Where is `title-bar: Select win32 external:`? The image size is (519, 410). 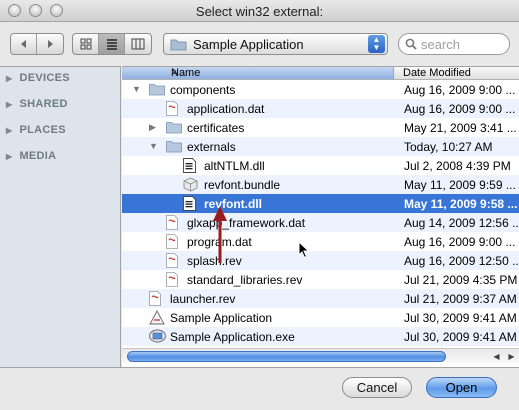
title-bar: Select win32 external: is located at coordinates (259, 11).